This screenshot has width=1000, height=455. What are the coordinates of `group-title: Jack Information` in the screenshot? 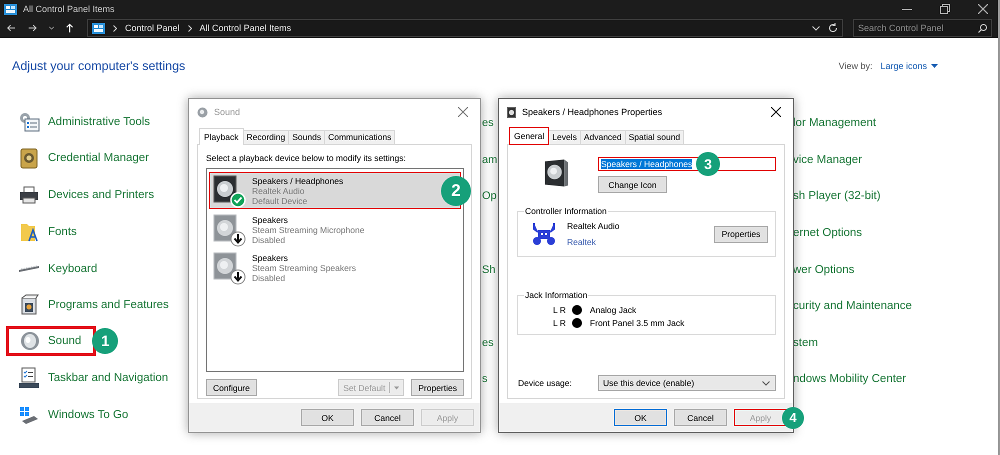 It's located at (556, 295).